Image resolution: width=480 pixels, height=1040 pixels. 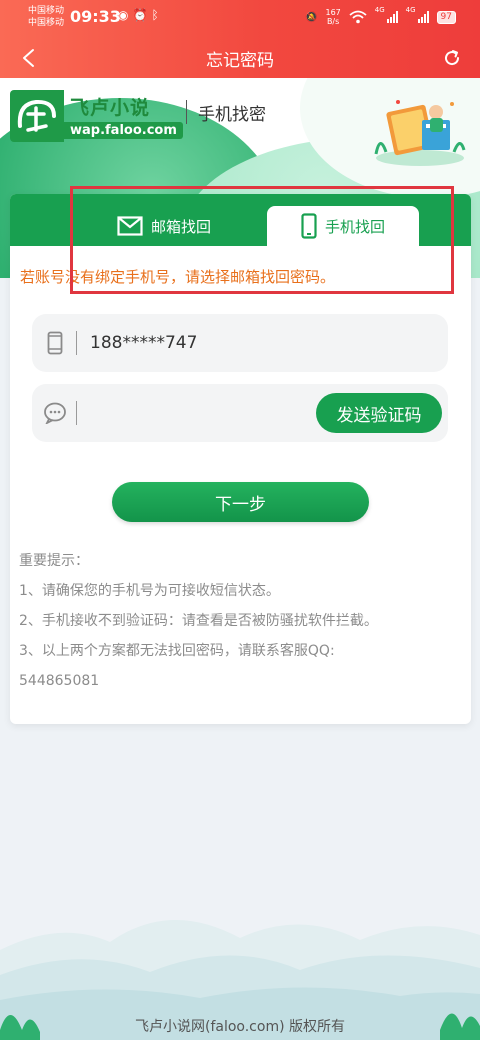 I want to click on tab-email-recovery: 邮箱找回, so click(x=164, y=226).